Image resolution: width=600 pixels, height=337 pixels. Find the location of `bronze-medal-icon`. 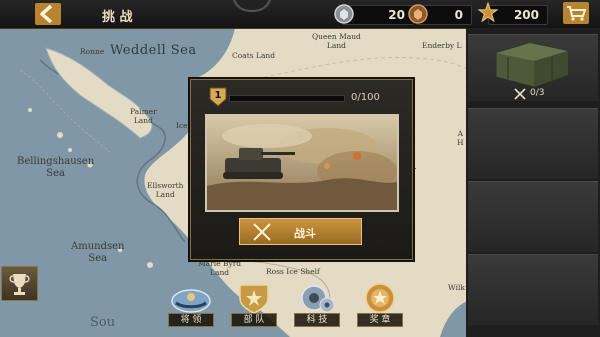

bronze-medal-icon is located at coordinates (418, 14).